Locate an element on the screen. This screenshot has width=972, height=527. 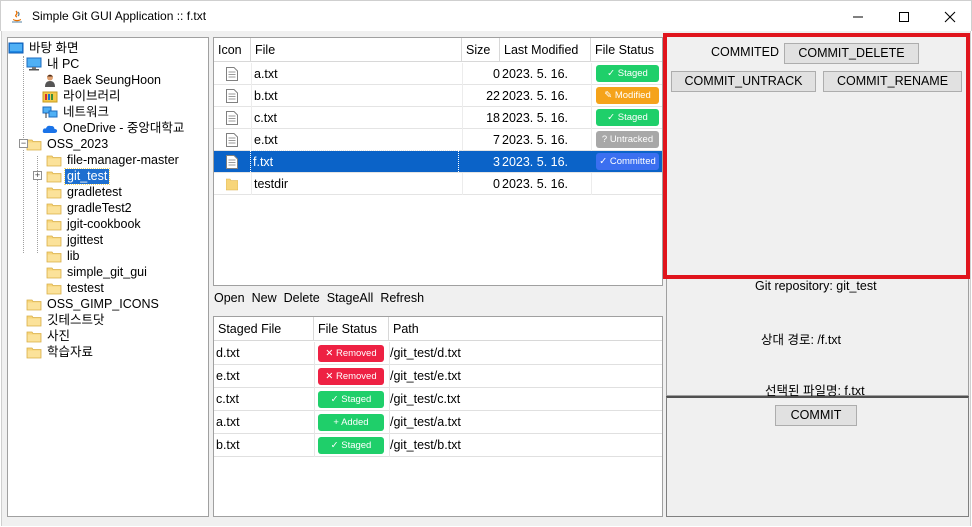
commit-delete-button: COMMIT_DELETE is located at coordinates (851, 53).